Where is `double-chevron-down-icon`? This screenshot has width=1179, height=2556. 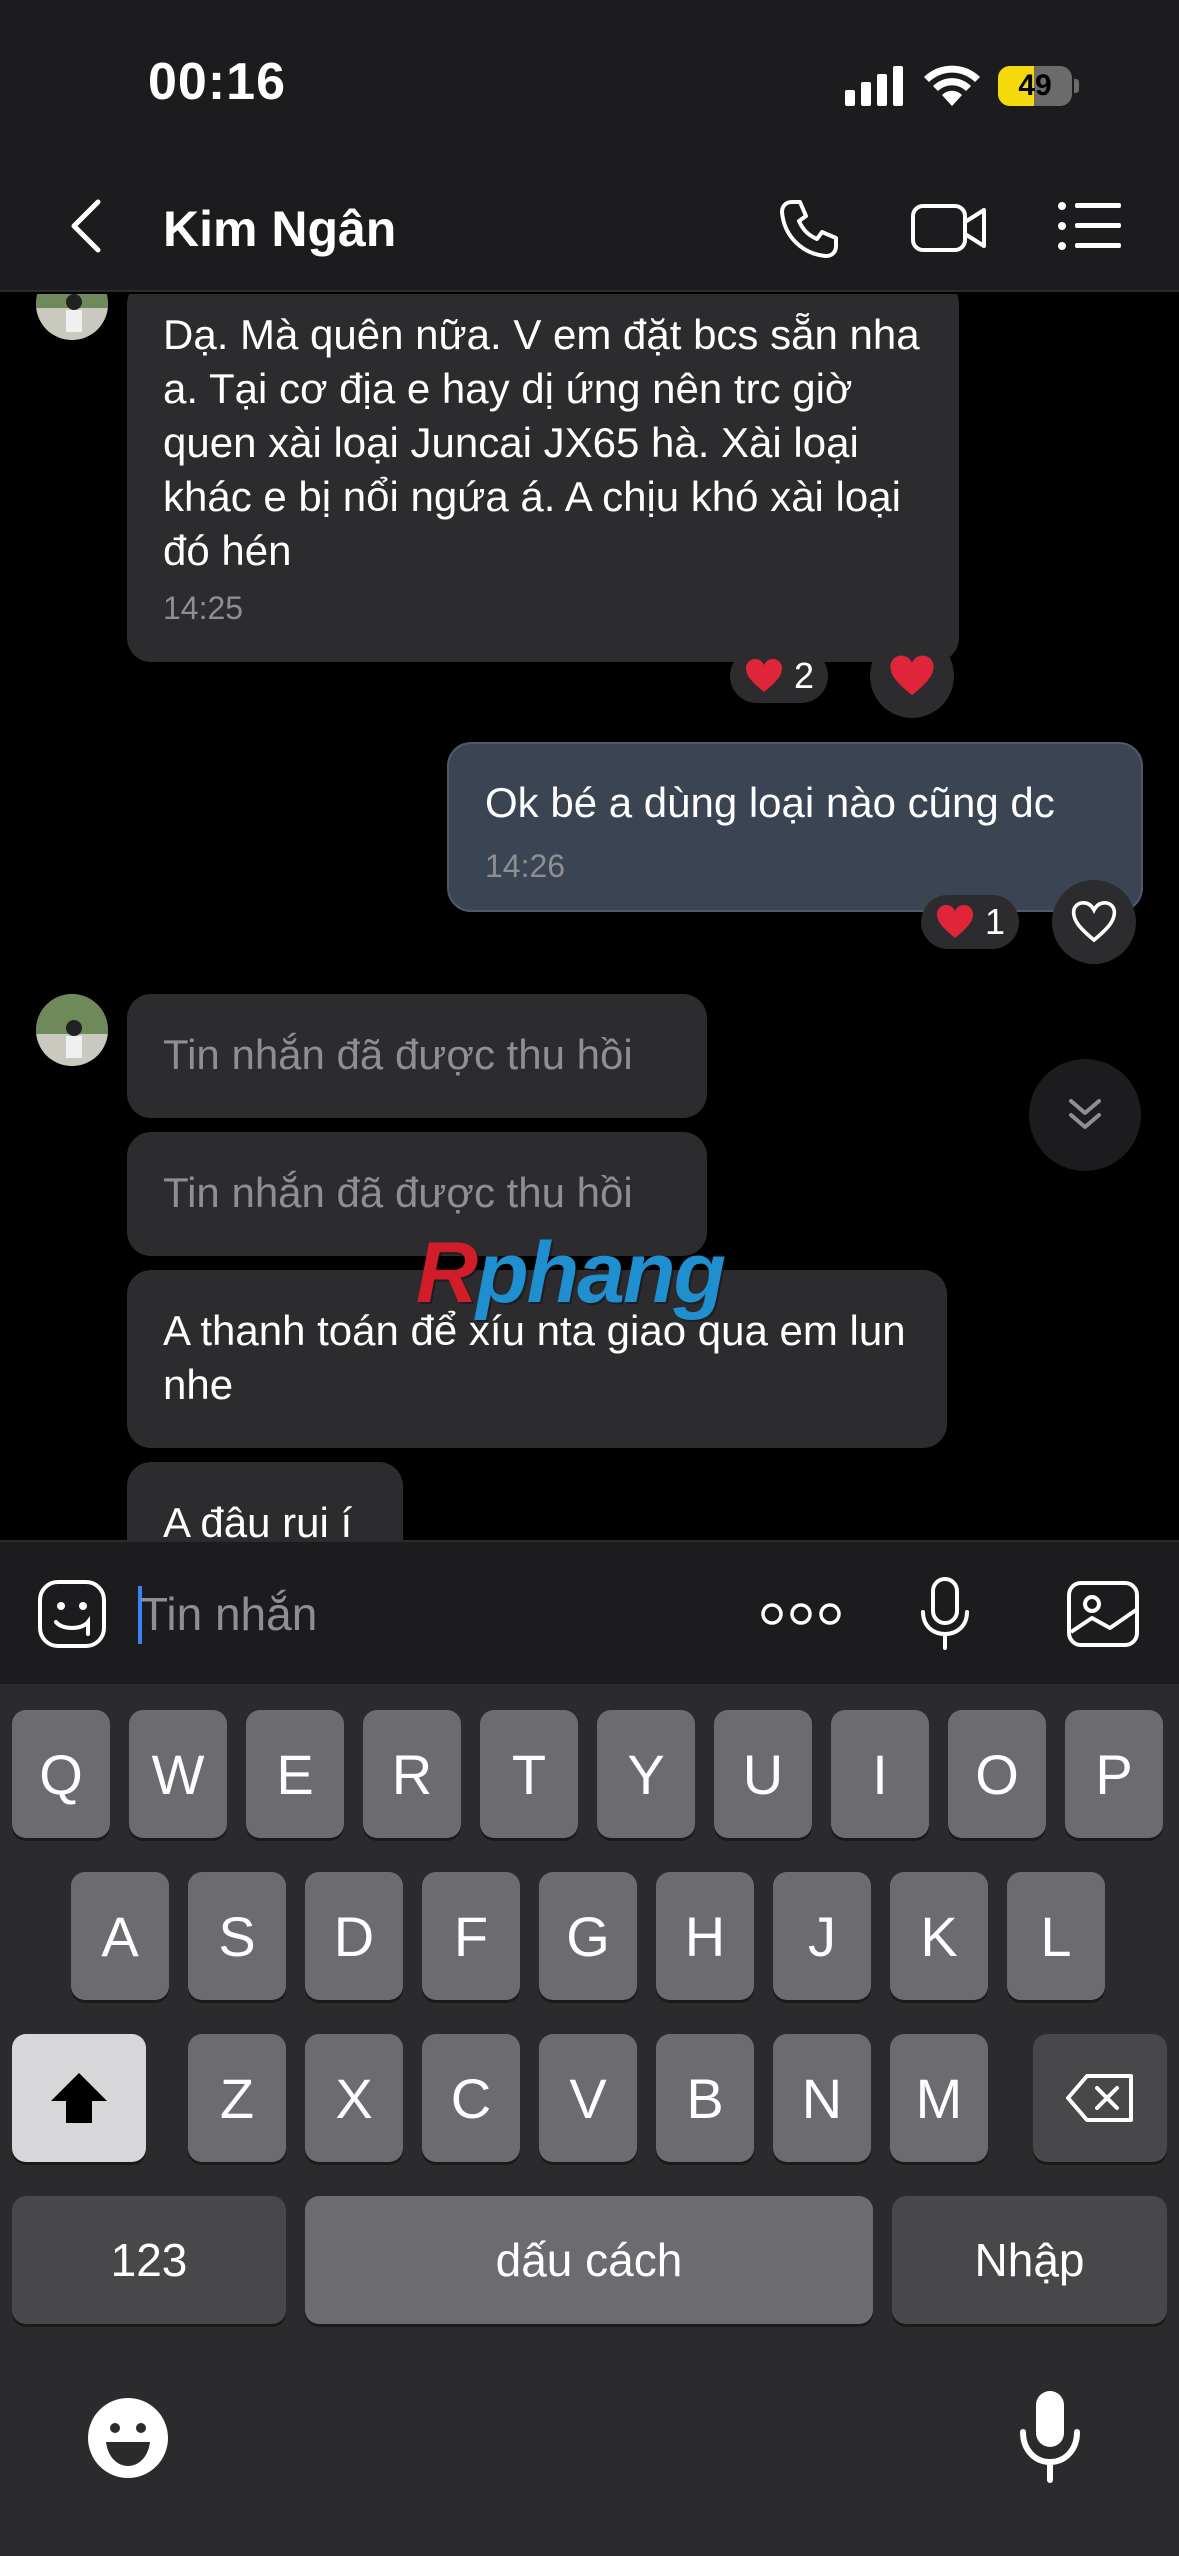 double-chevron-down-icon is located at coordinates (1085, 1114).